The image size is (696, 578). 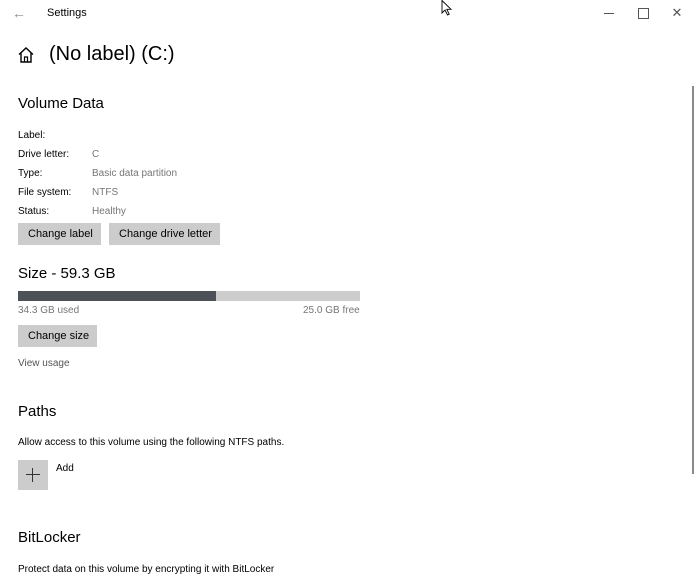 What do you see at coordinates (61, 103) in the screenshot?
I see `volume-data-heading: Volume Data` at bounding box center [61, 103].